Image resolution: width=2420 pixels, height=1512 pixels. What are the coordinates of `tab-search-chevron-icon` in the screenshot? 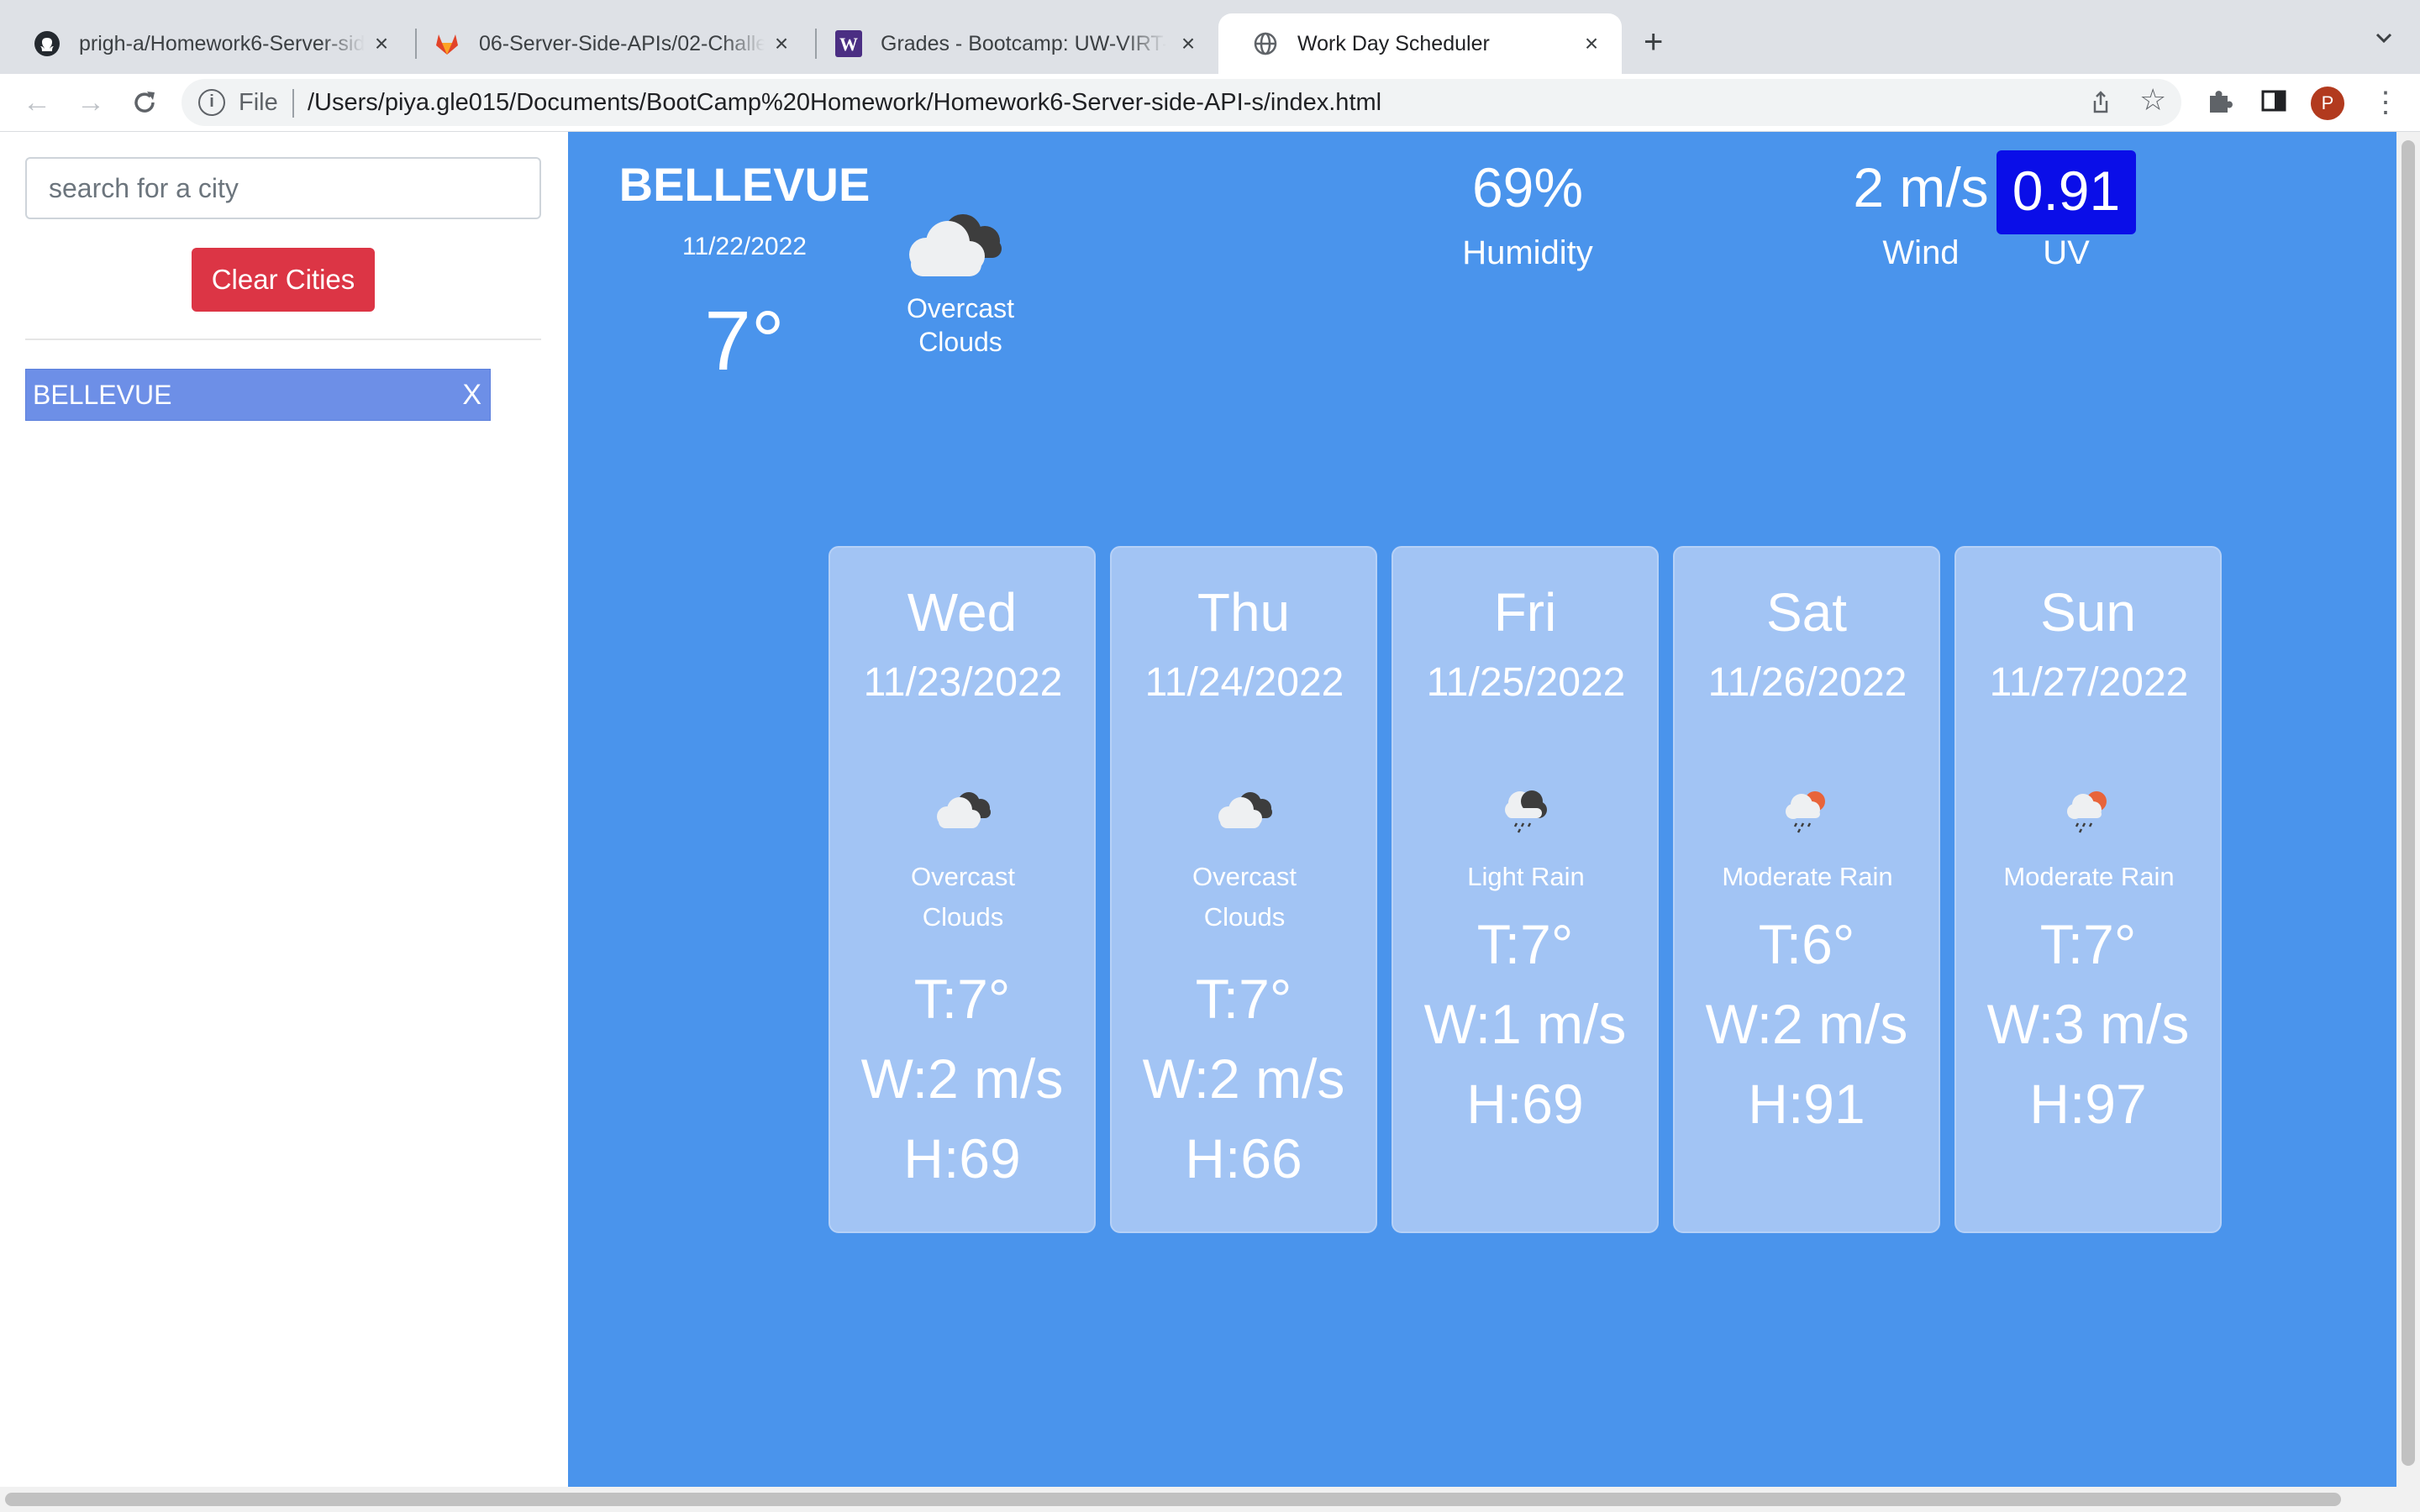 It's located at (2384, 37).